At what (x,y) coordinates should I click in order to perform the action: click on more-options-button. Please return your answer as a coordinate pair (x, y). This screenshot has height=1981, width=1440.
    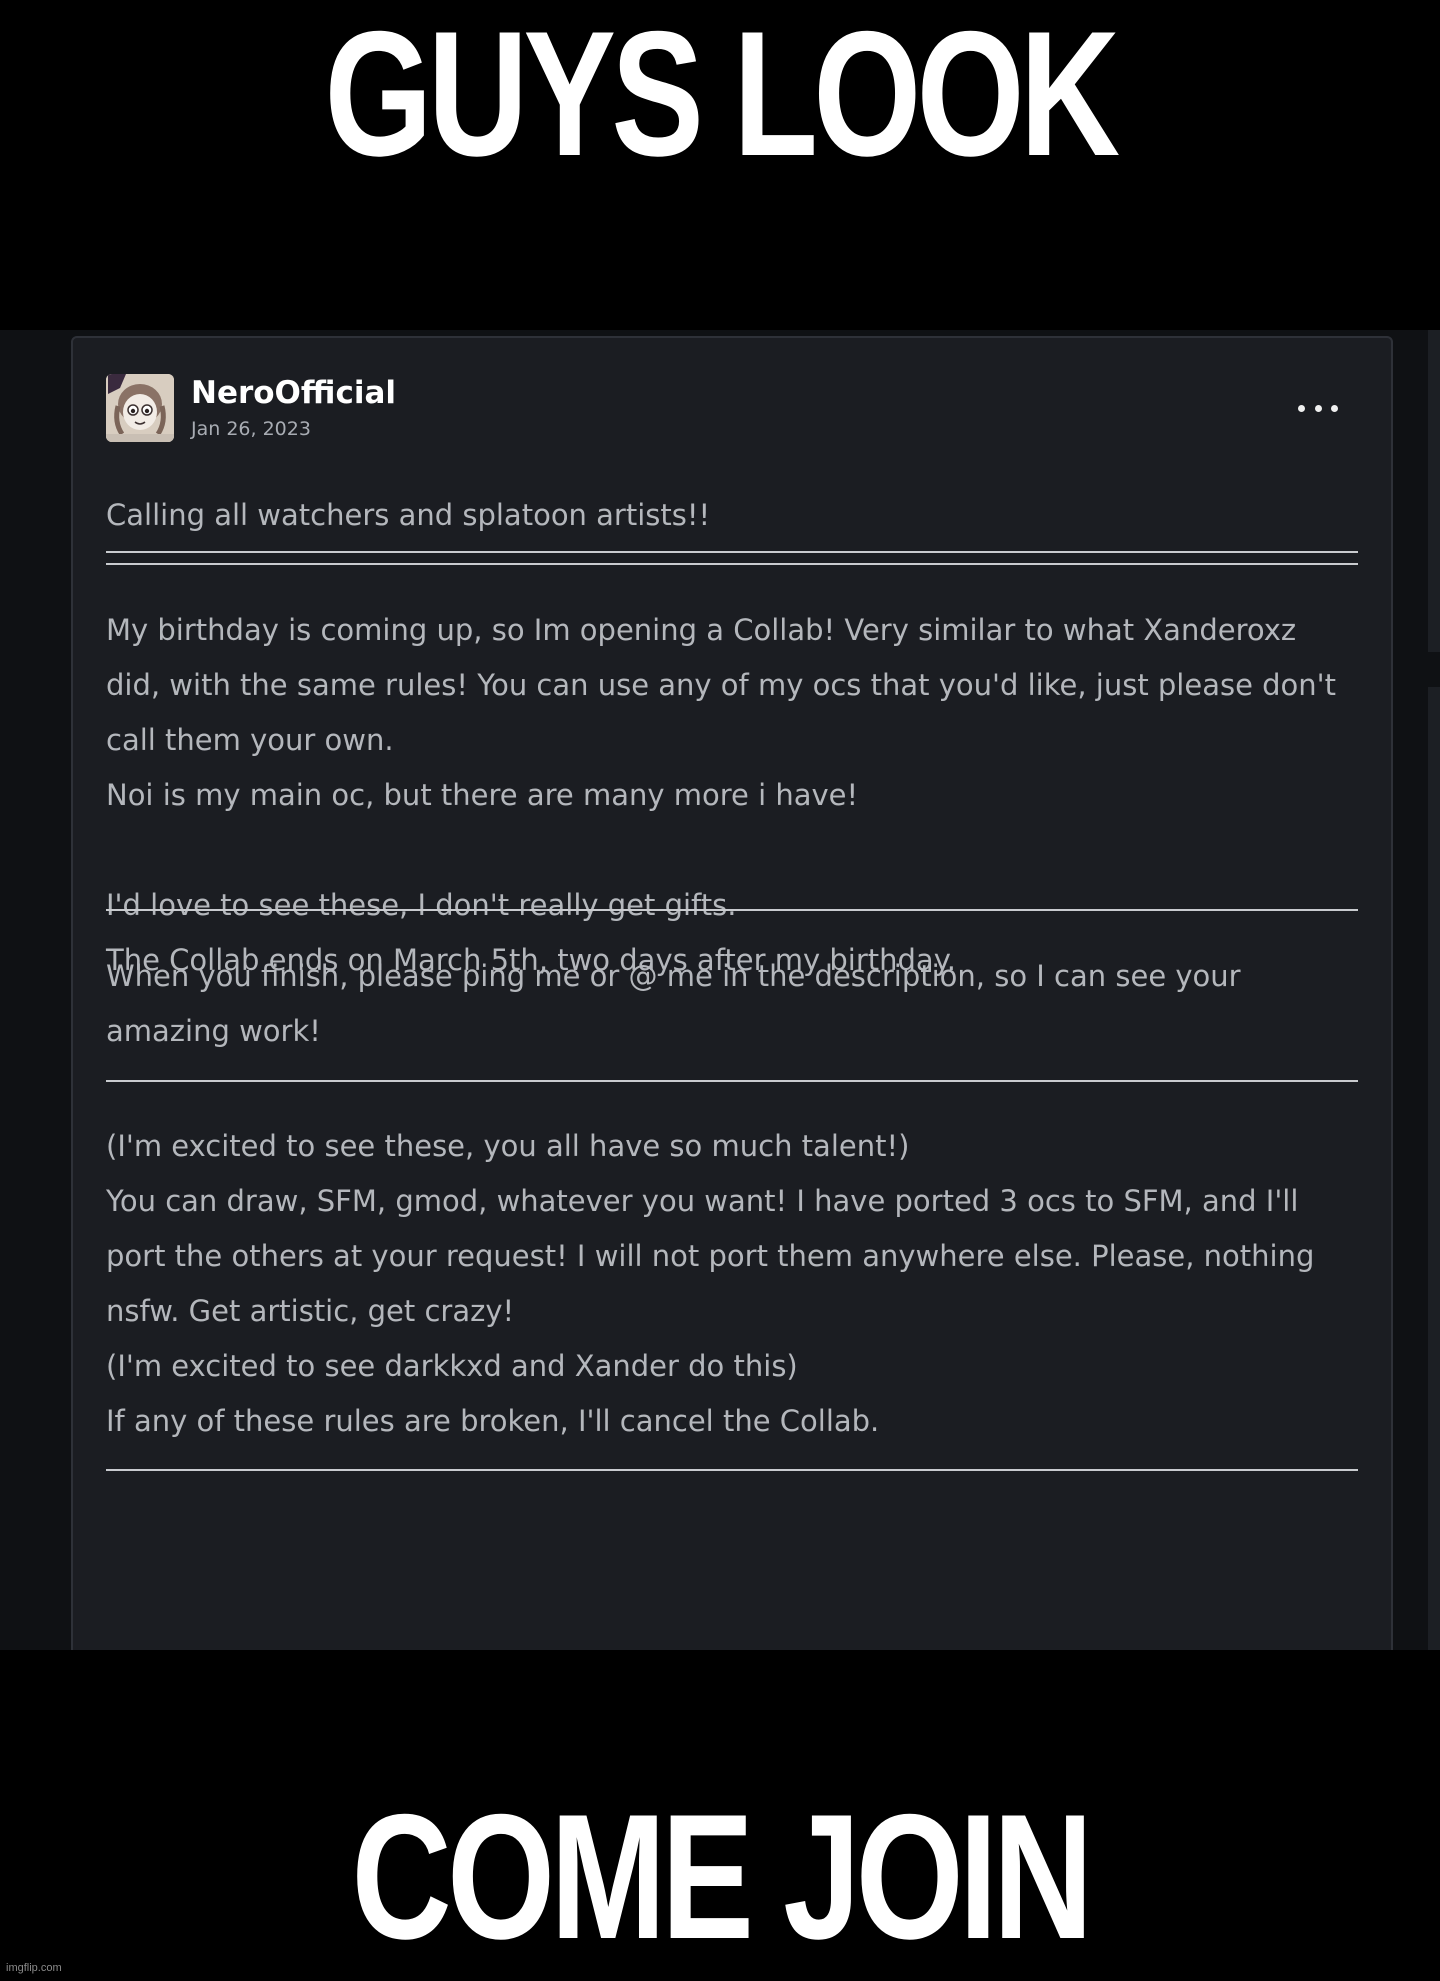
    Looking at the image, I should click on (1318, 408).